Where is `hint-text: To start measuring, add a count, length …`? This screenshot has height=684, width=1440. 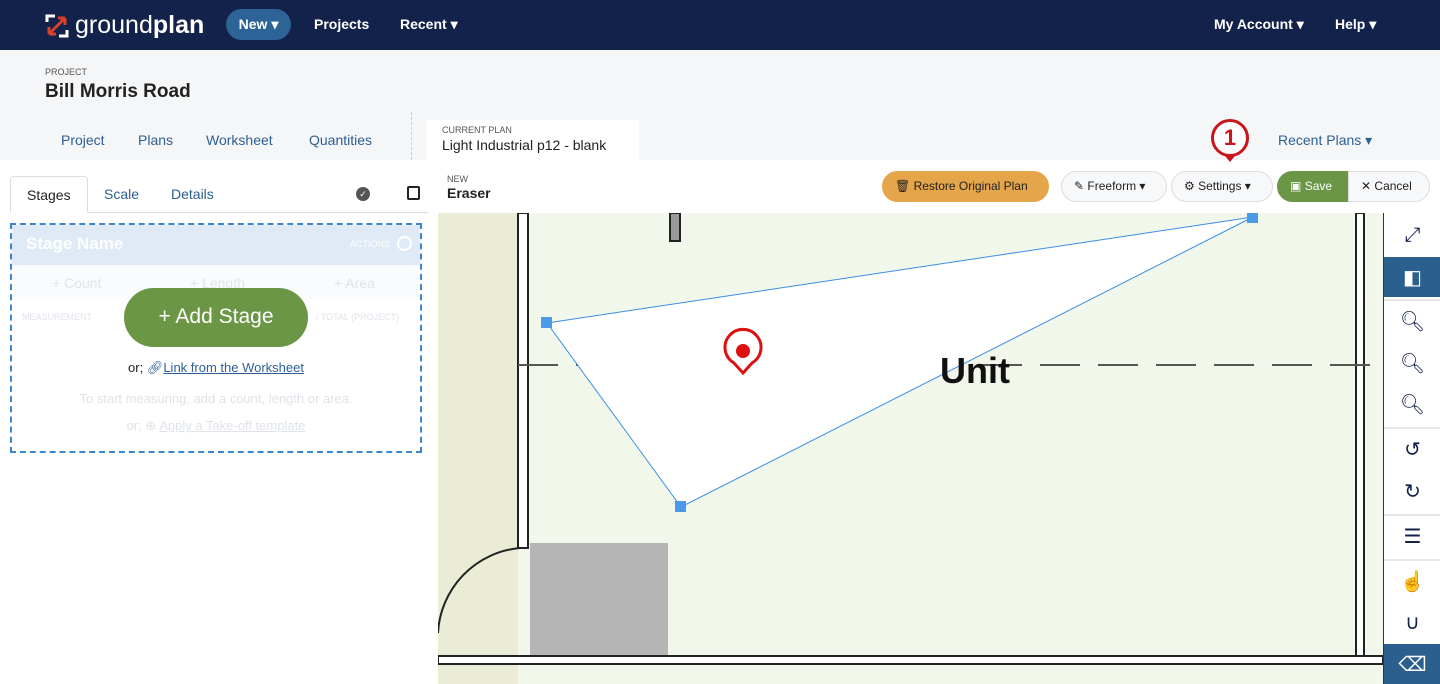
hint-text: To start measuring, add a count, length … is located at coordinates (216, 398).